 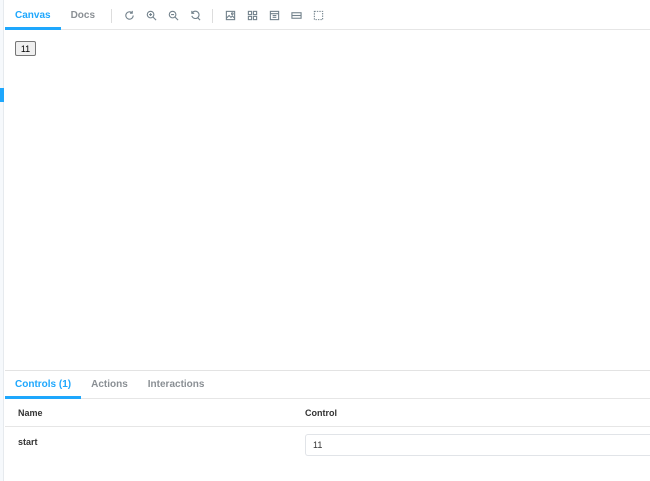 I want to click on controls-table-header: Name Control, so click(x=327, y=413).